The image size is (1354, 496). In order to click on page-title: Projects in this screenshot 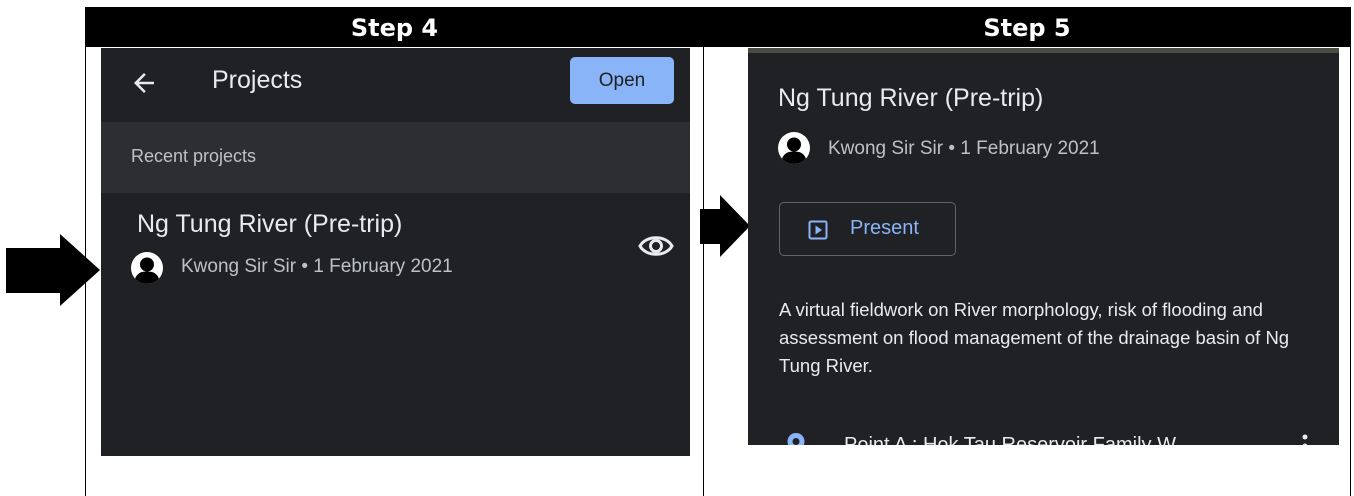, I will do `click(257, 80)`.